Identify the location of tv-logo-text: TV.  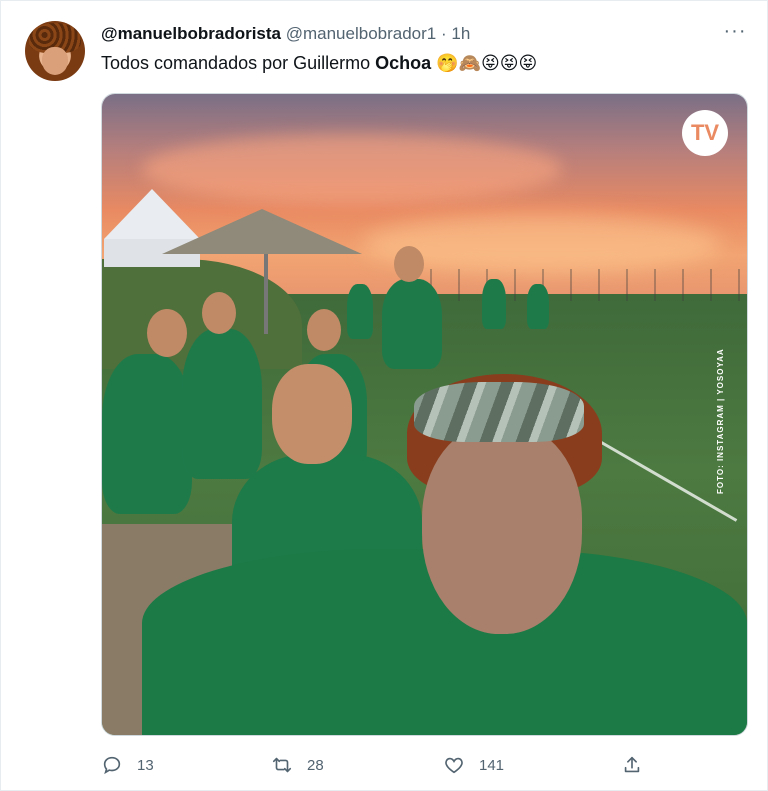
(705, 132).